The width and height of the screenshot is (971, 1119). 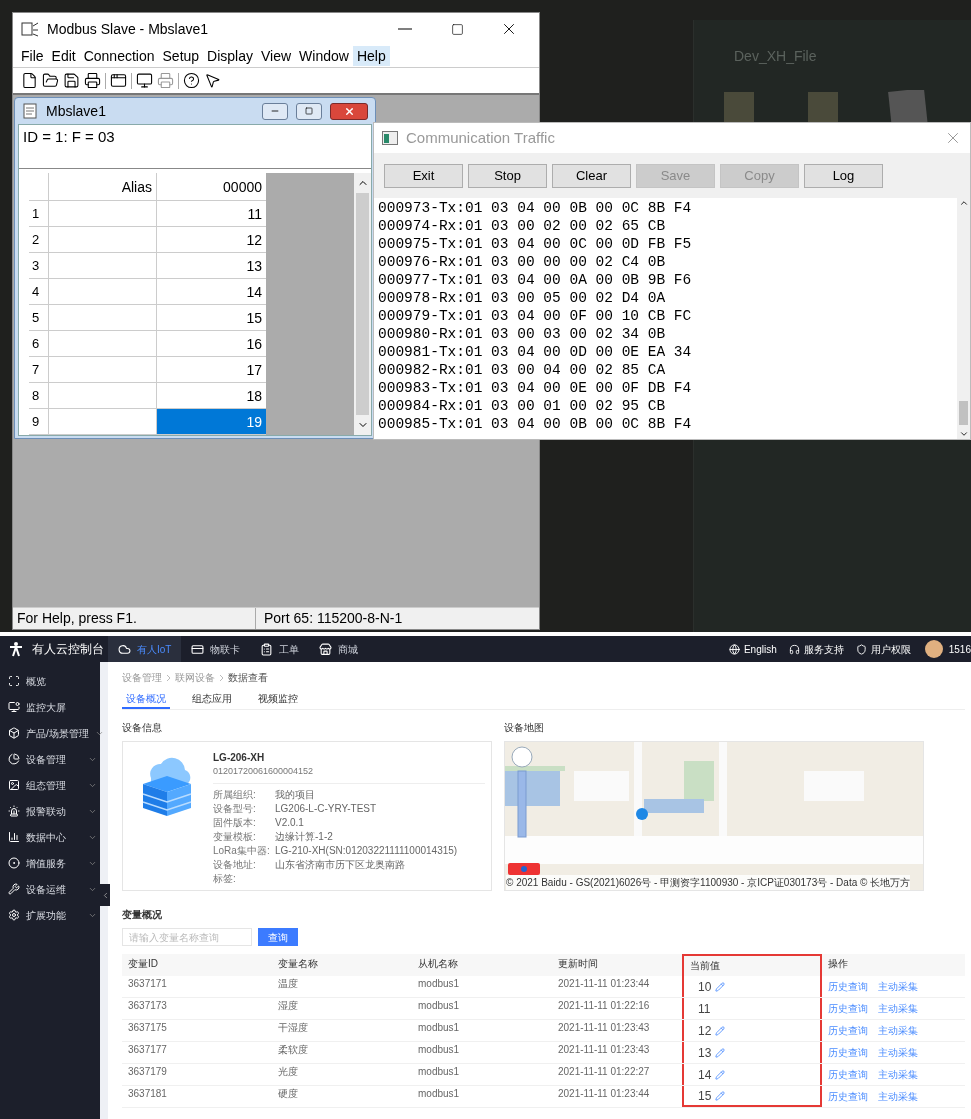 What do you see at coordinates (211, 318) in the screenshot?
I see `value-cell: 15` at bounding box center [211, 318].